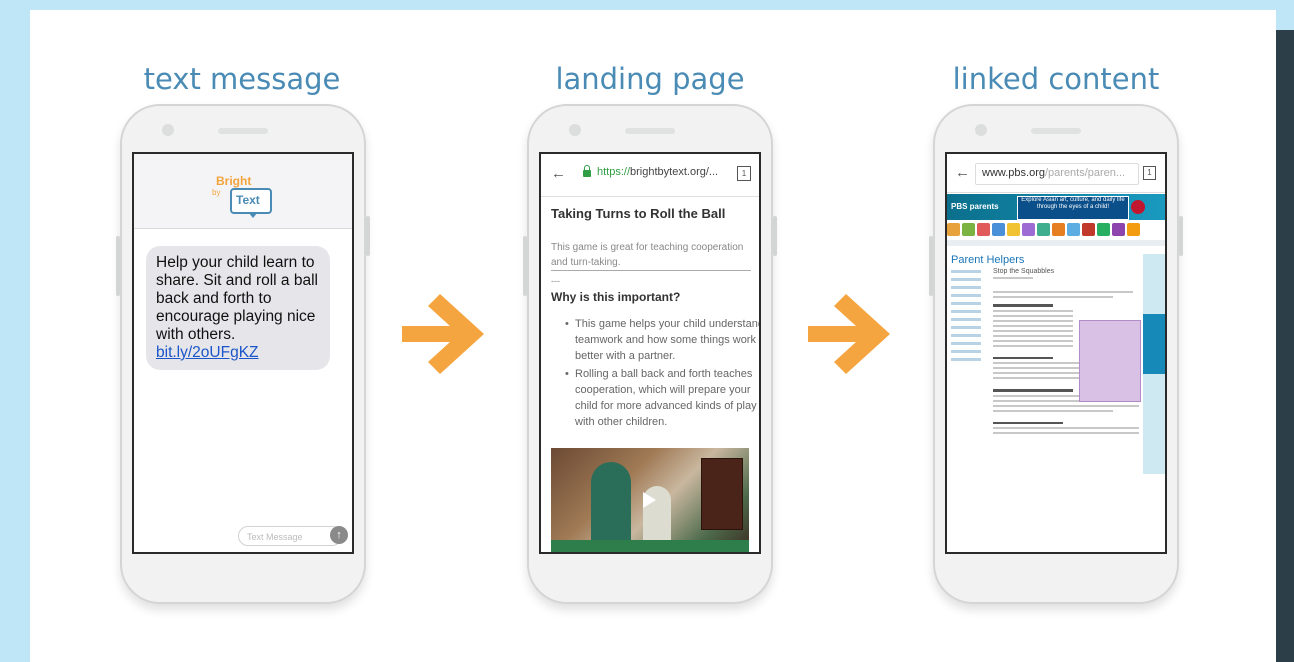  What do you see at coordinates (651, 270) in the screenshot?
I see `divider` at bounding box center [651, 270].